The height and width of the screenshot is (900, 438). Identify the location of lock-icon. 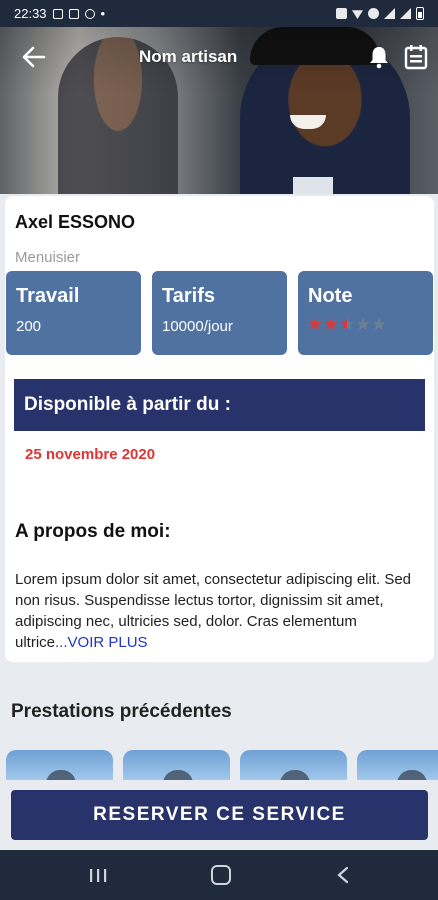
(341, 13).